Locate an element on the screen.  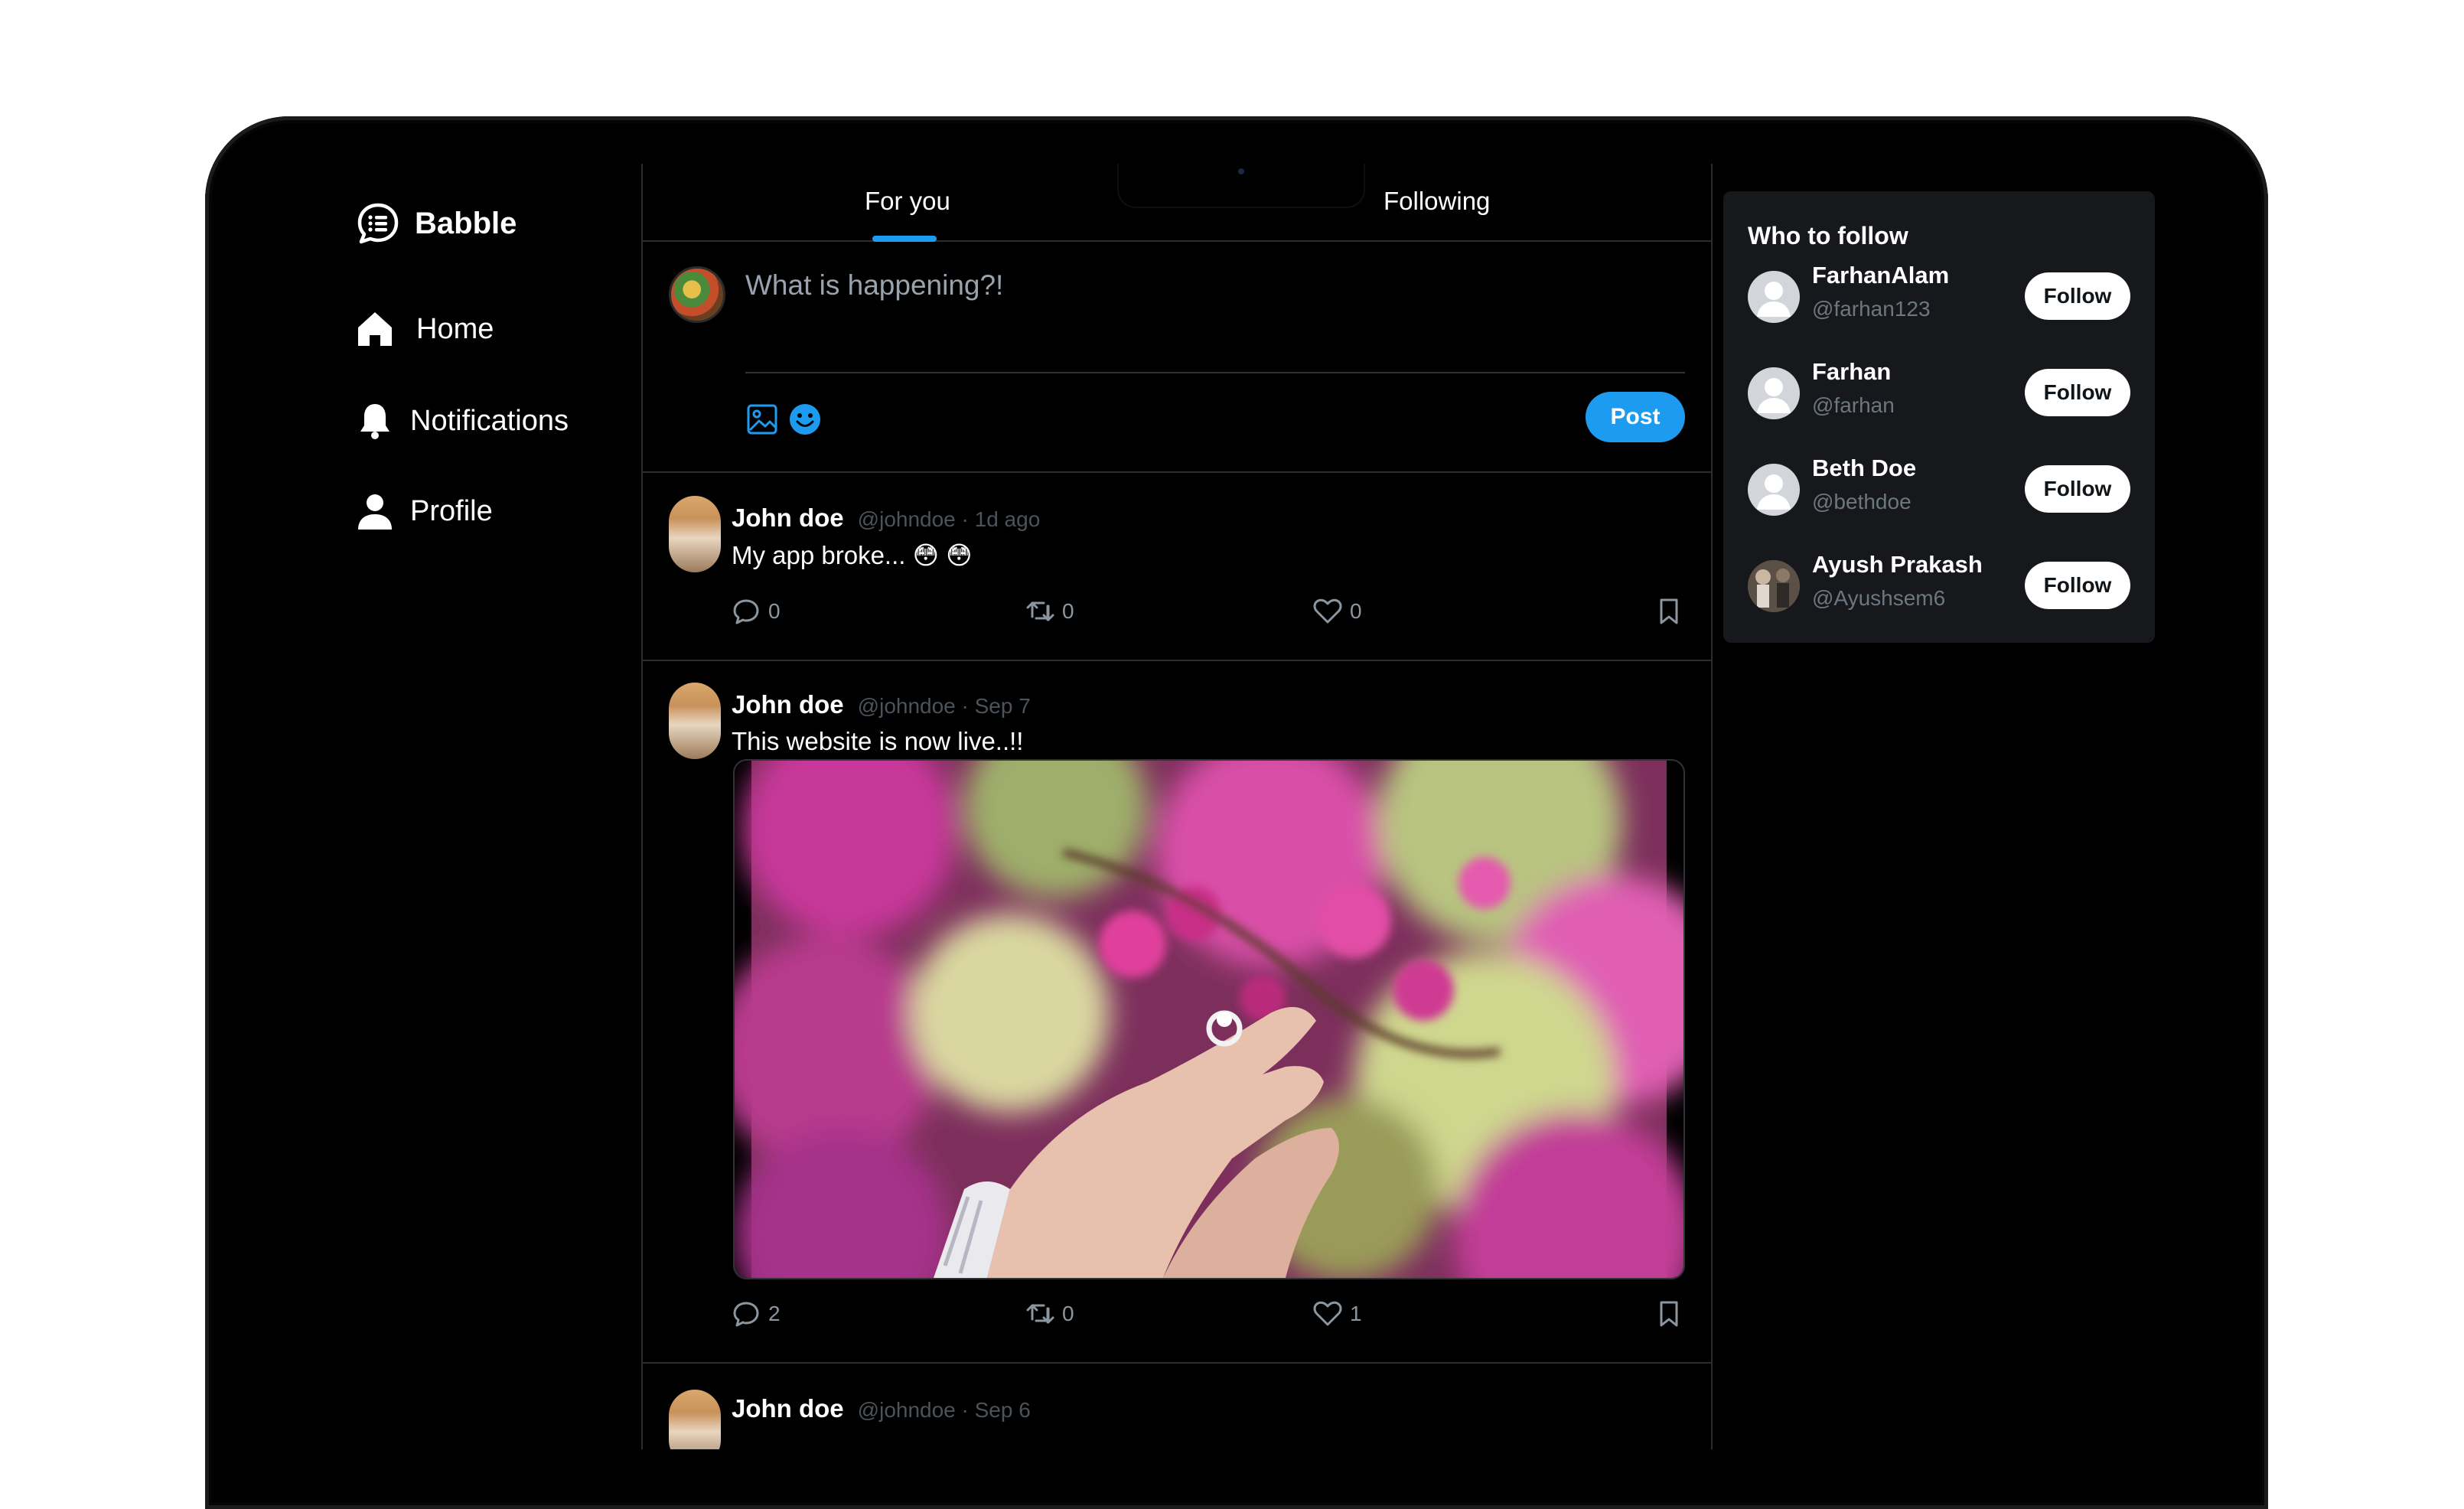
follow-name: Ayush Prakash is located at coordinates (1897, 565).